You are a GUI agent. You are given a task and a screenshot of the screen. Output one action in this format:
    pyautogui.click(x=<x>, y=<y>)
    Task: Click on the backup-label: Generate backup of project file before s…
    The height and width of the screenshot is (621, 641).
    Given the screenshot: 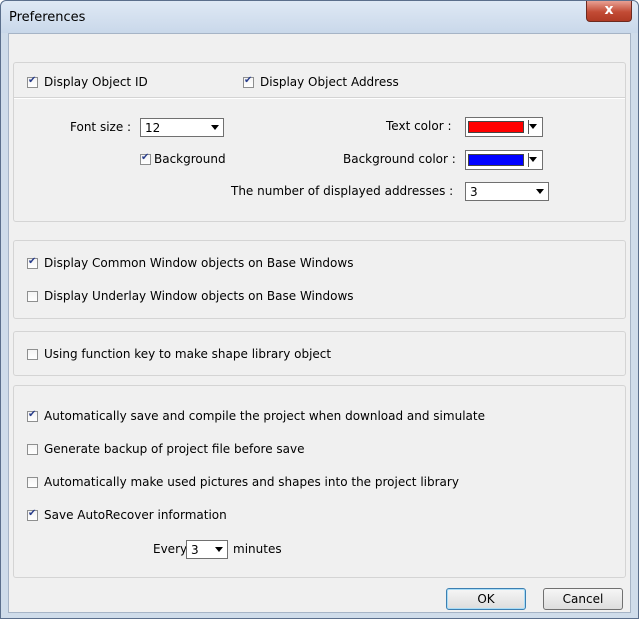 What is the action you would take?
    pyautogui.click(x=174, y=449)
    